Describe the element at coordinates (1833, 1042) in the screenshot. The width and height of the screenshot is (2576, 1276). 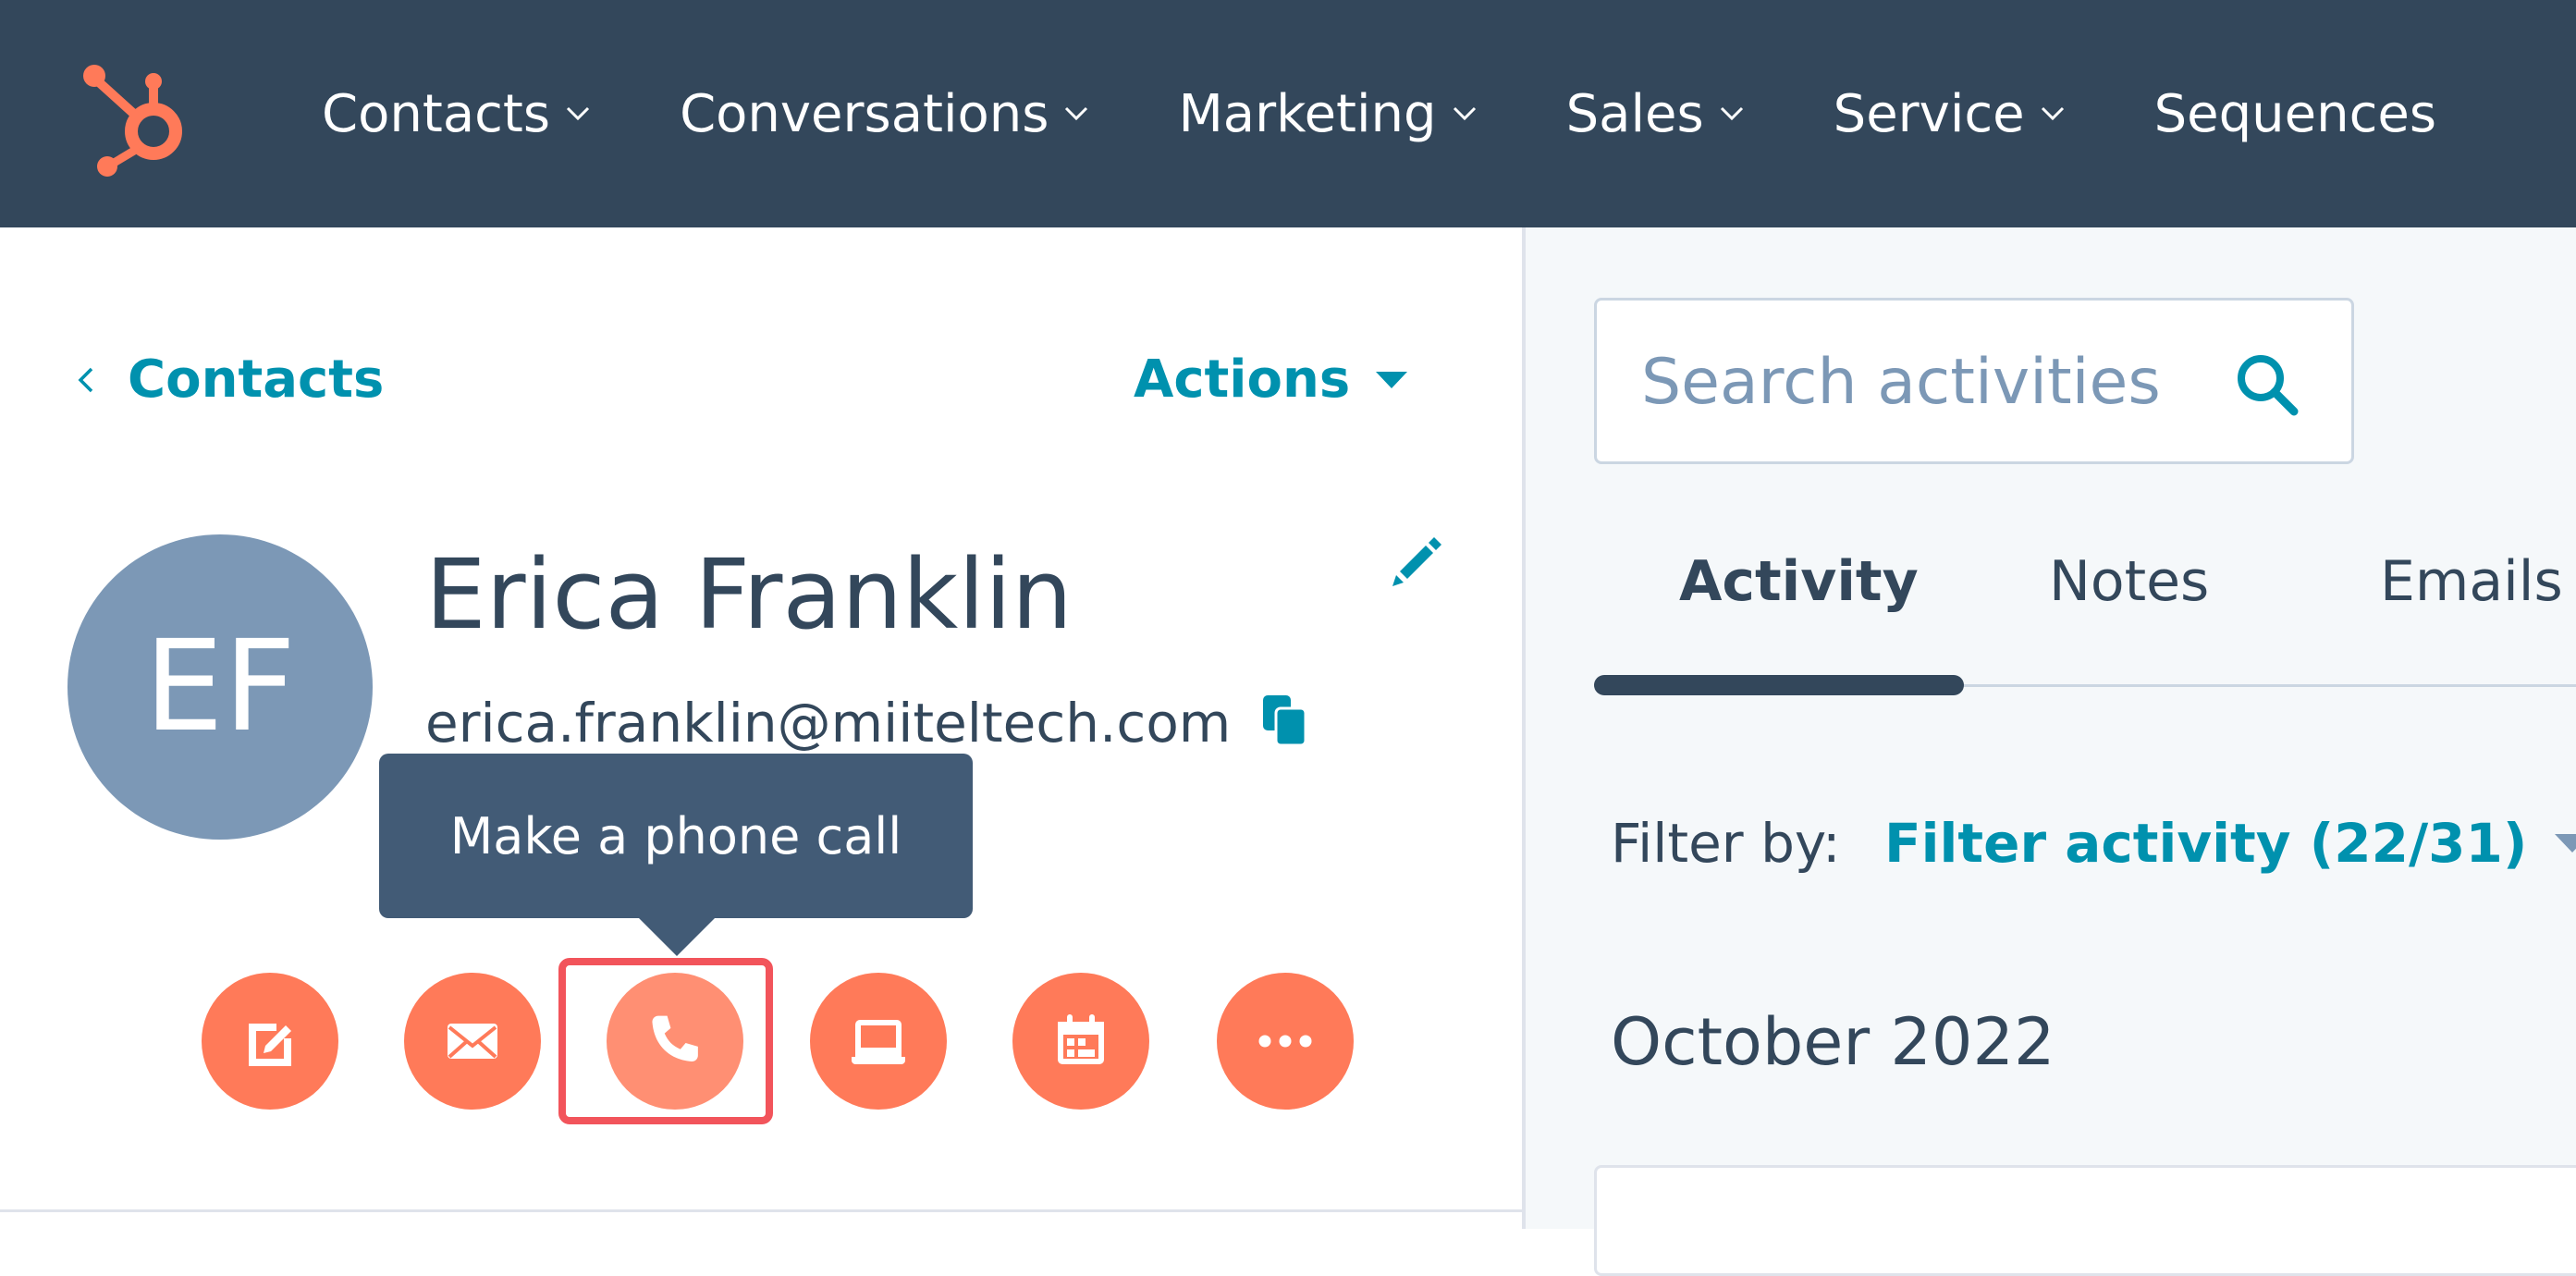
I see `month-heading: October 2022` at that location.